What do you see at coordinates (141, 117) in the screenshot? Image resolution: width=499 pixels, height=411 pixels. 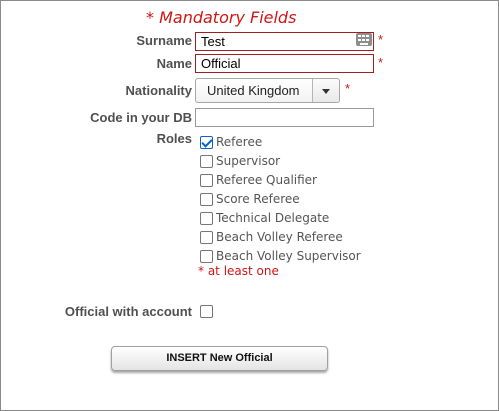 I see `code-label: Code in your DB` at bounding box center [141, 117].